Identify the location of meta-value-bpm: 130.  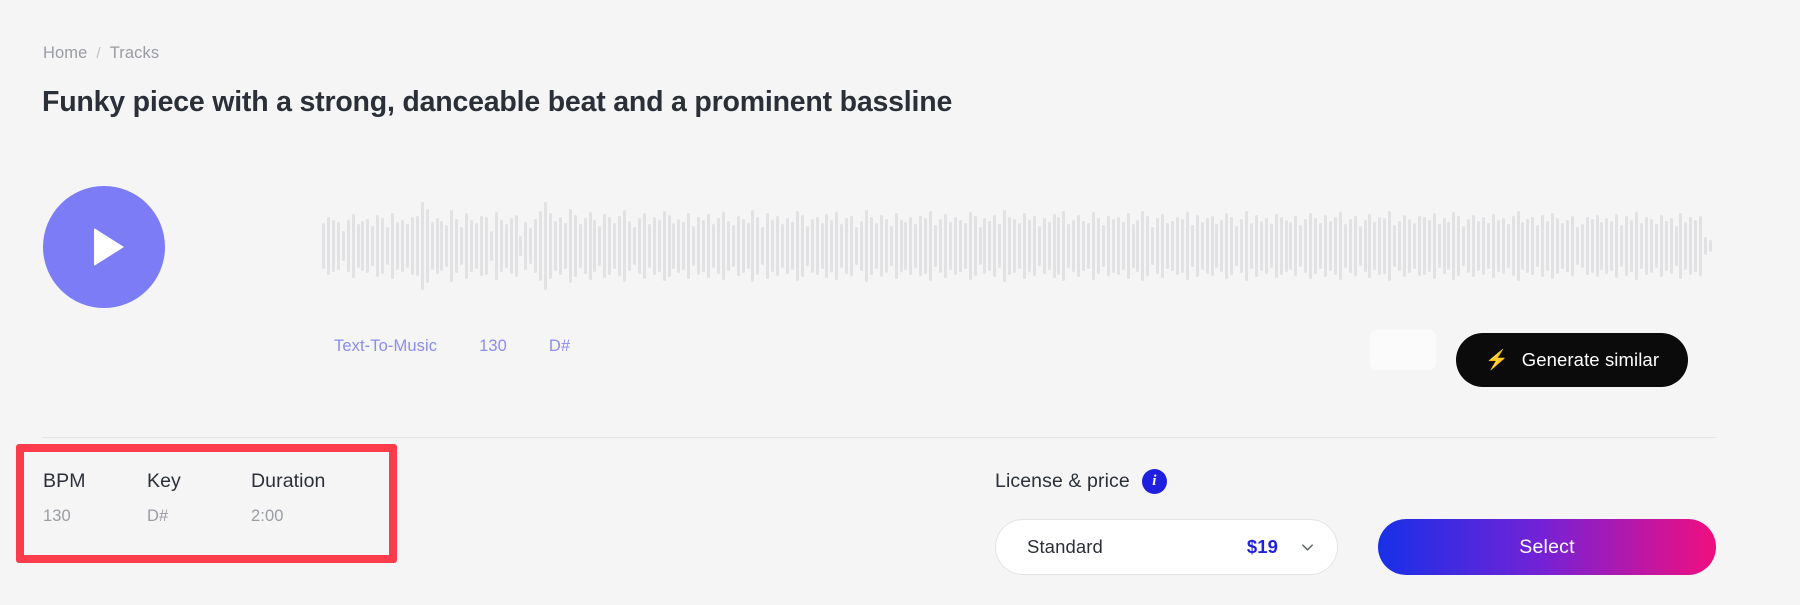
(57, 516).